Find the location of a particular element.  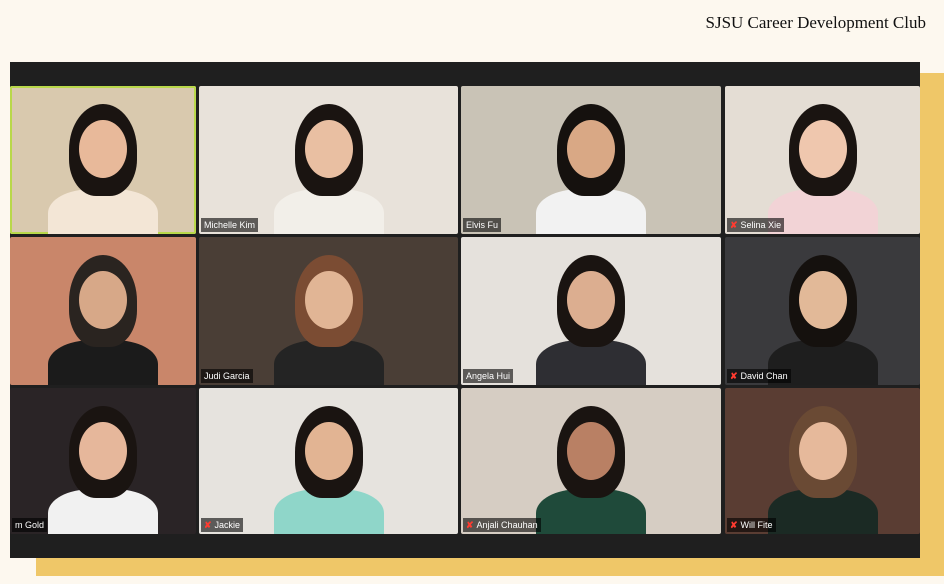

participant-name-tag: ✘ Will Fite is located at coordinates (751, 525).